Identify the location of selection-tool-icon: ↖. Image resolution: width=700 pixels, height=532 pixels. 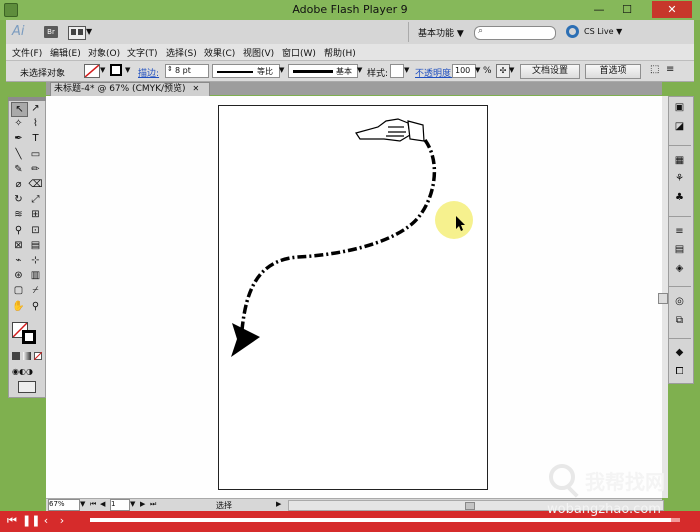
(19, 109).